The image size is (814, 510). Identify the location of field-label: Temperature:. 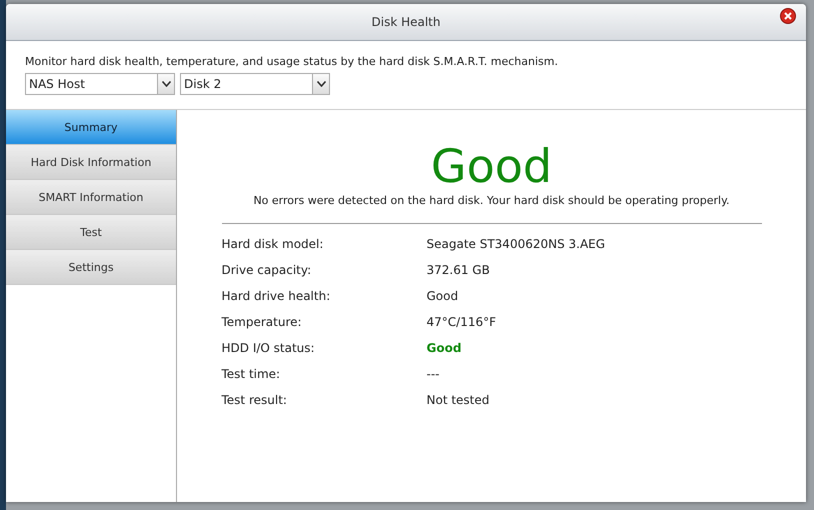
(262, 322).